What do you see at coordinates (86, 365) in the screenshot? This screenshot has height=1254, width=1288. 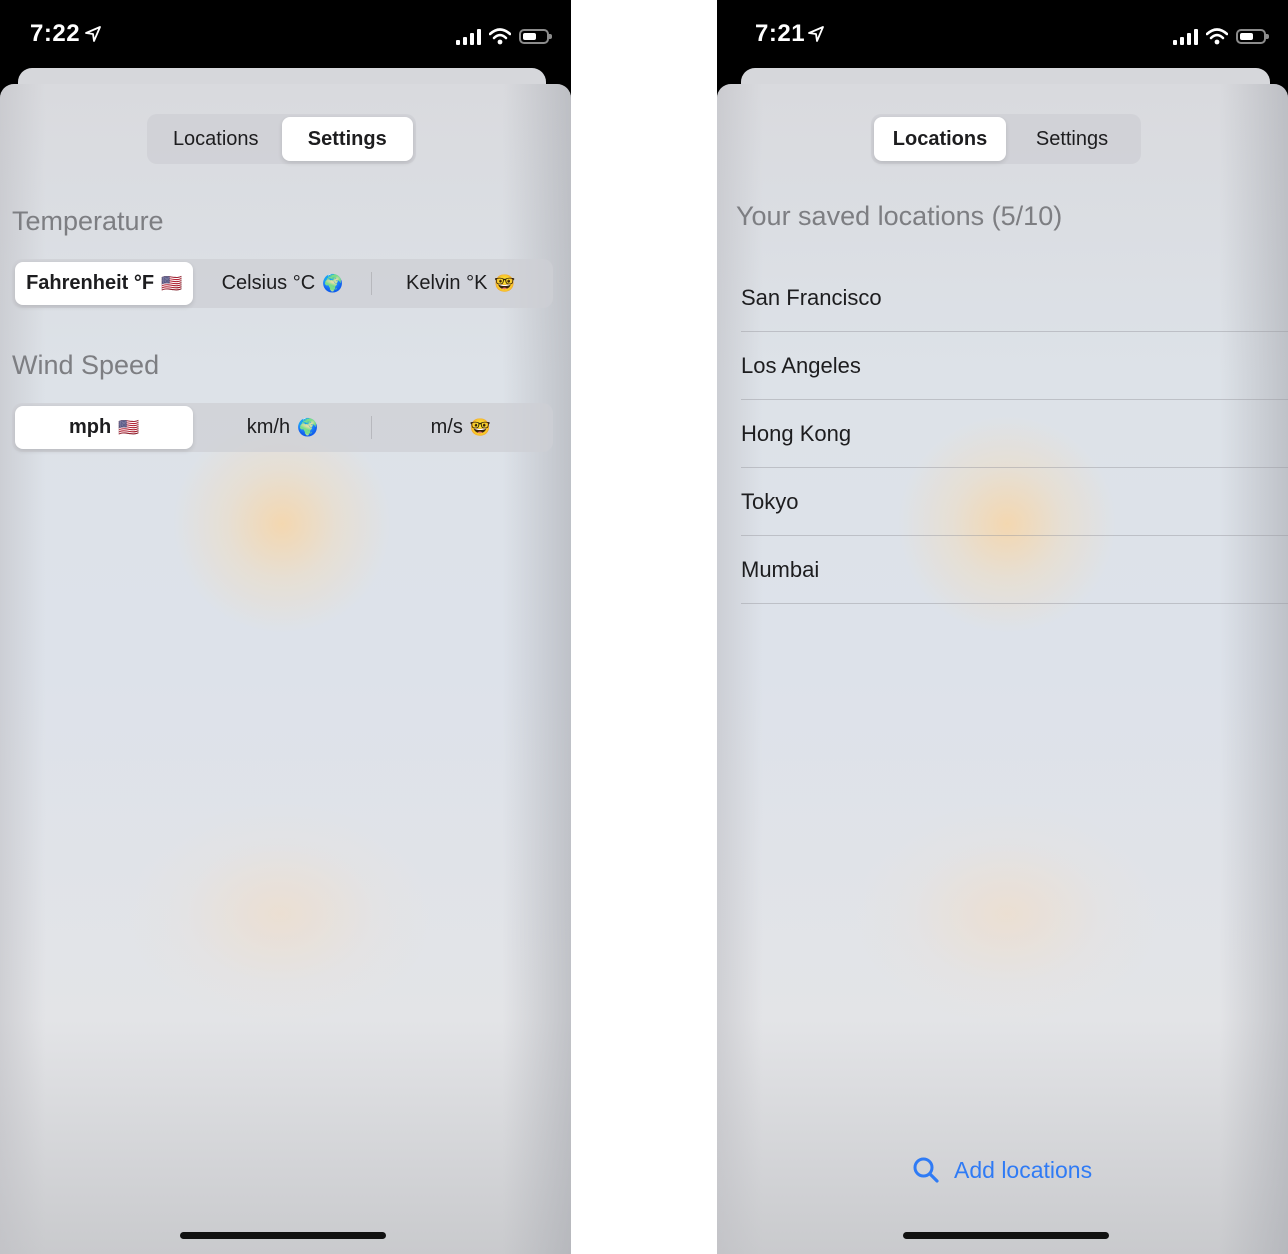 I see `wind-speed-heading: Wind Speed` at bounding box center [86, 365].